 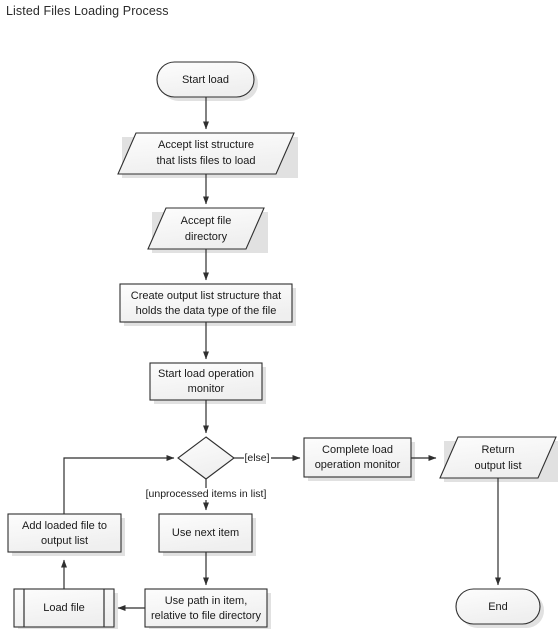 I want to click on node-end: End, so click(x=498, y=606).